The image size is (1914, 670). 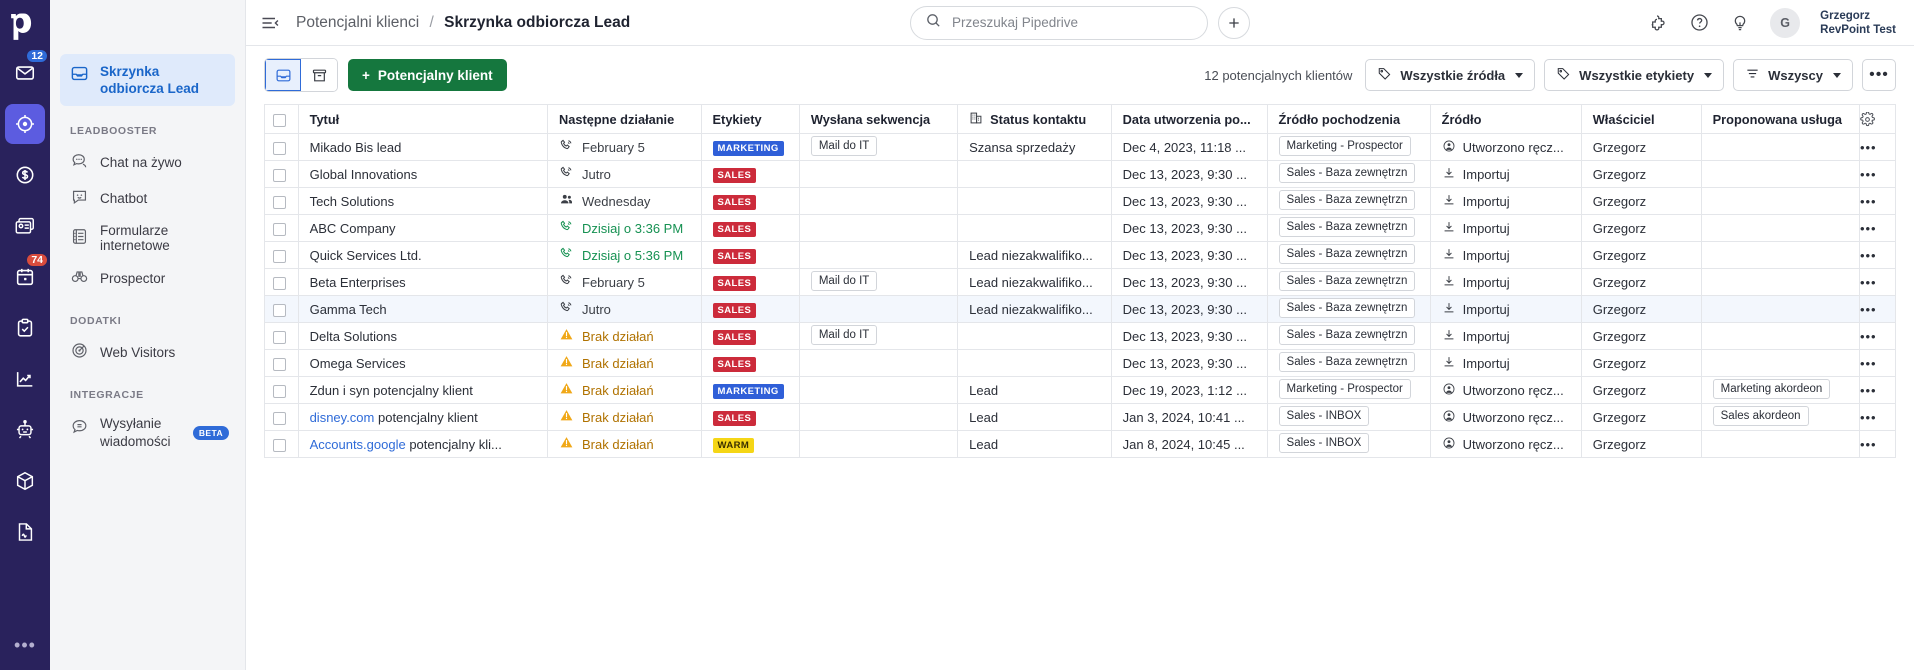 I want to click on cell-labels: WARM, so click(x=750, y=444).